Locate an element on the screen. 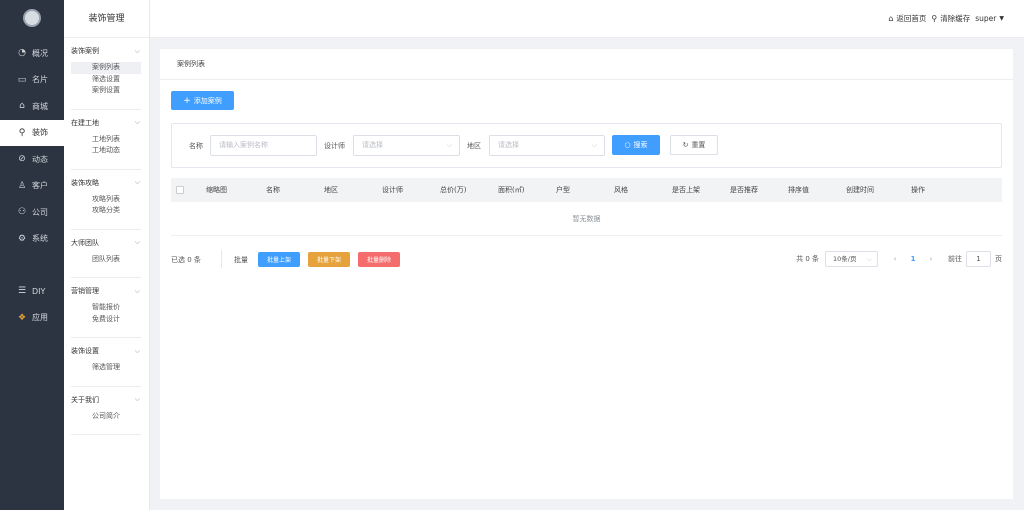  prev-page-icon: ‹ is located at coordinates (895, 259).